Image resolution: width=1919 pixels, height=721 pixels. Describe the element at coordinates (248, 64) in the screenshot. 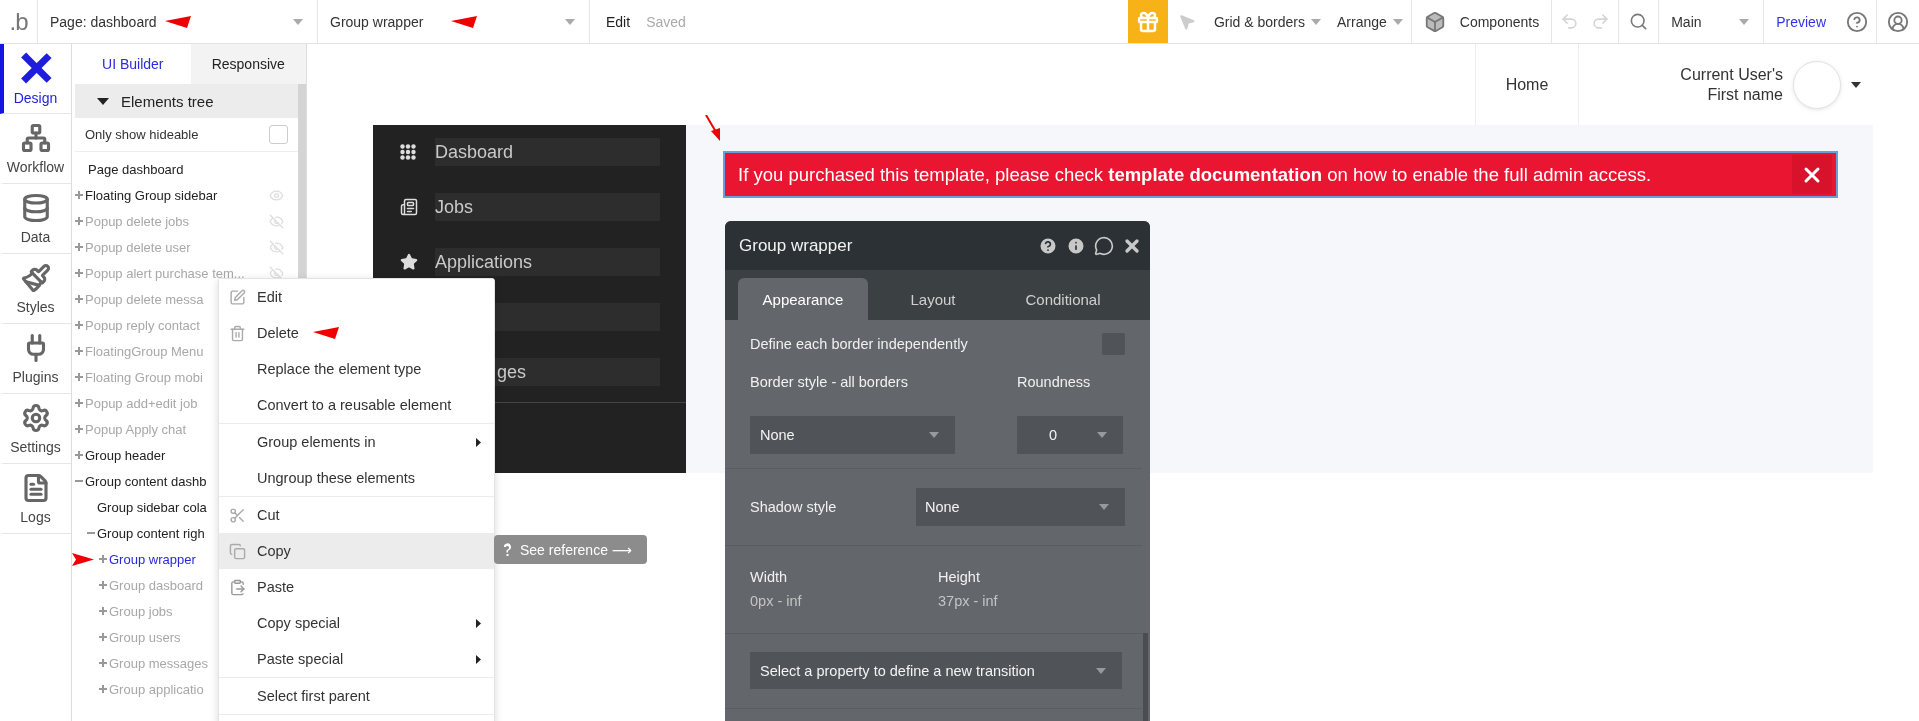

I see `panel-tab: Responsive` at that location.